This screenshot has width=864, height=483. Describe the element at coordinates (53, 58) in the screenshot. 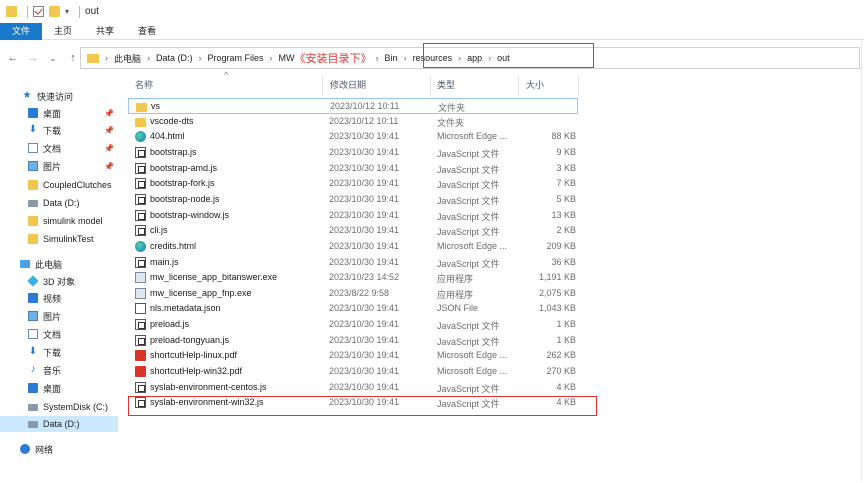

I see `recent-locations-icon: ⌄` at that location.